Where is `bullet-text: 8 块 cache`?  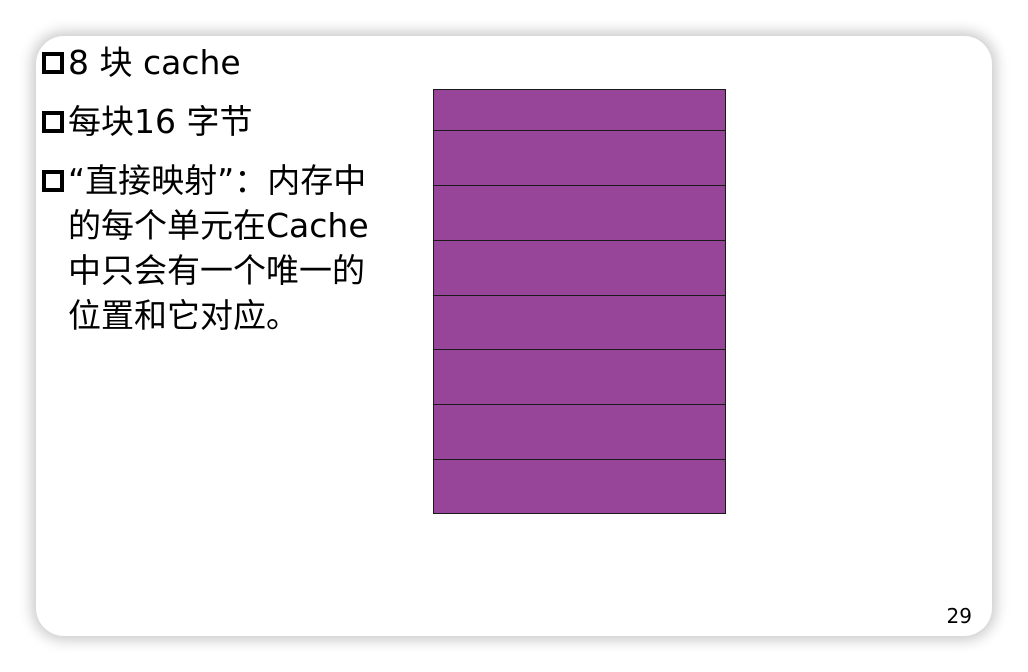 bullet-text: 8 块 cache is located at coordinates (154, 62).